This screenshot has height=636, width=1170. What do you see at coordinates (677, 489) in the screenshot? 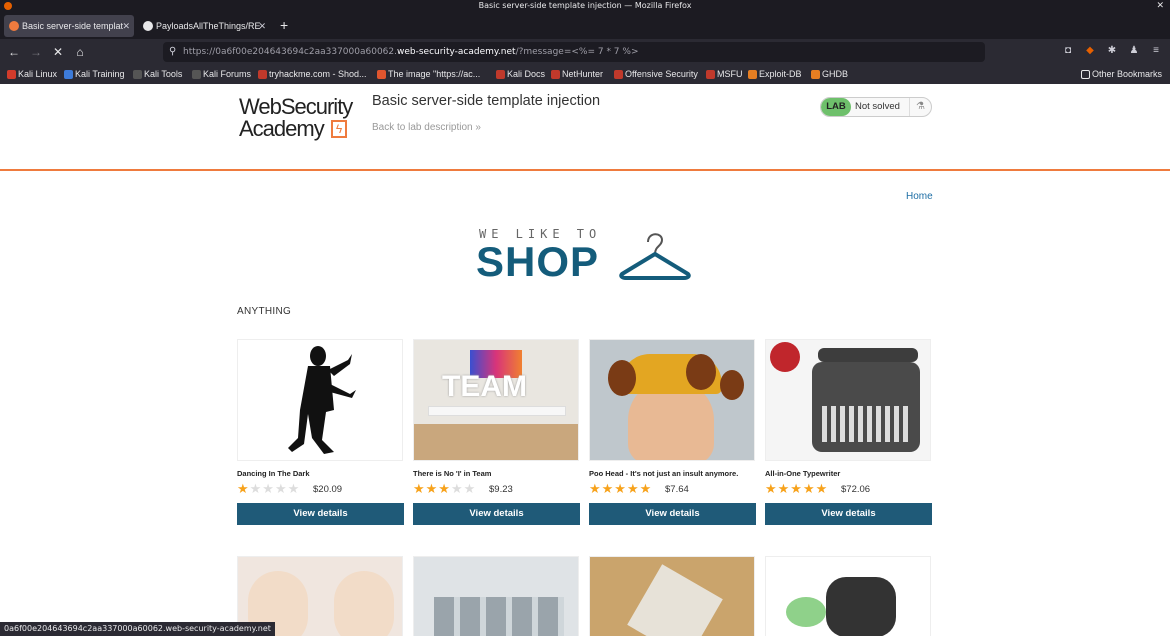
I see `product-price: $7.64` at bounding box center [677, 489].